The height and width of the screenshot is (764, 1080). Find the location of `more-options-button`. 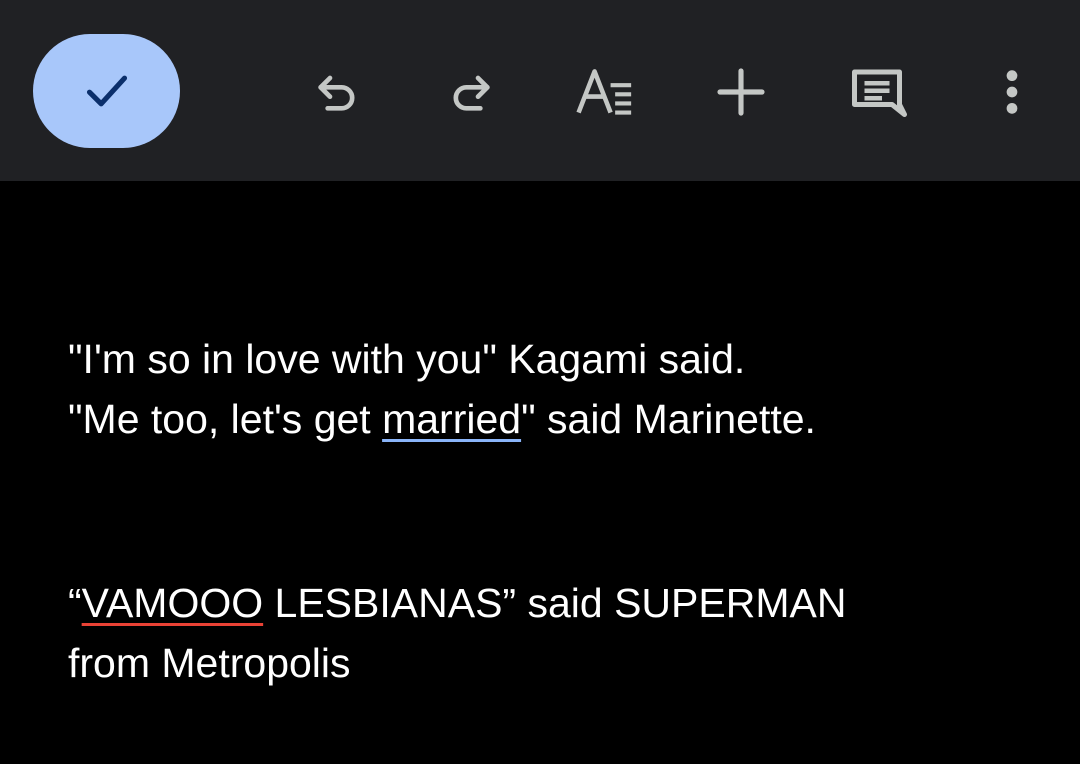

more-options-button is located at coordinates (1012, 92).